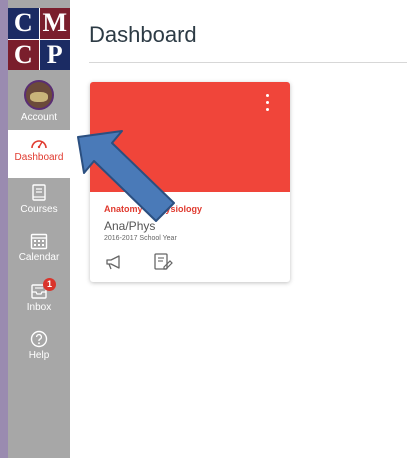 Image resolution: width=407 pixels, height=458 pixels. What do you see at coordinates (49, 284) in the screenshot?
I see `inbox-unread-badge: 1` at bounding box center [49, 284].